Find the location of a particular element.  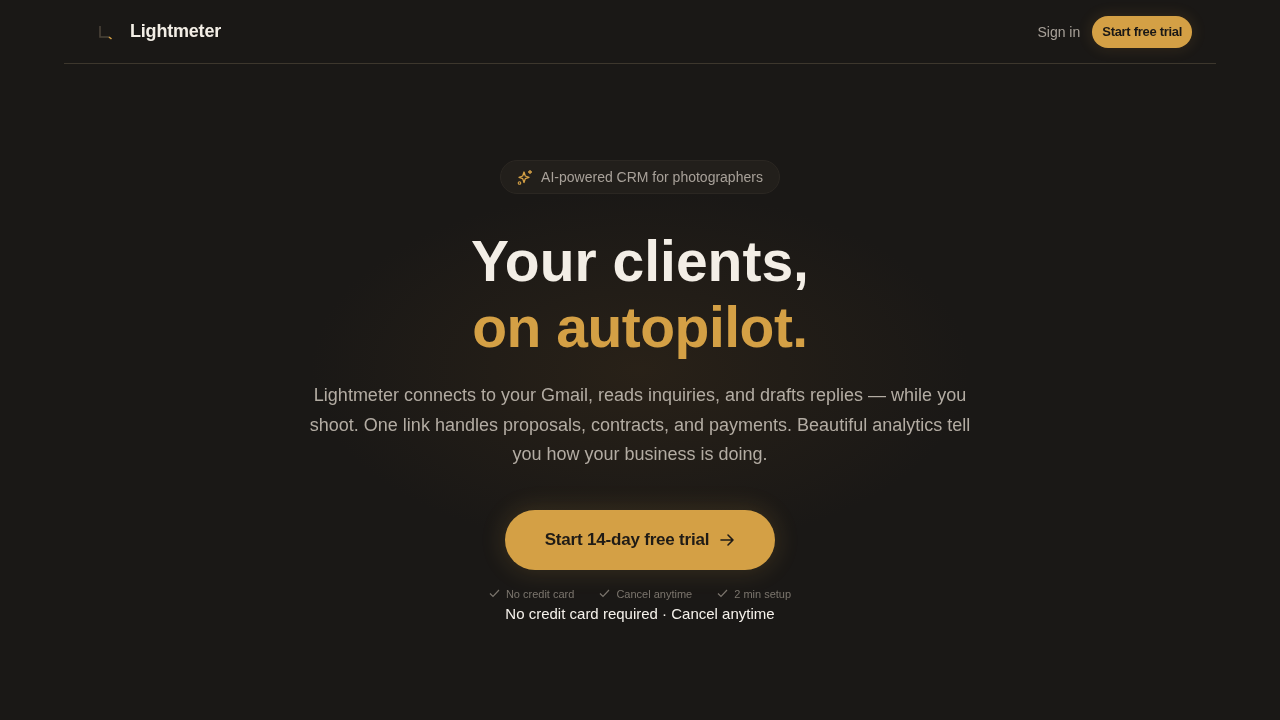

arrow-right-icon is located at coordinates (727, 539).